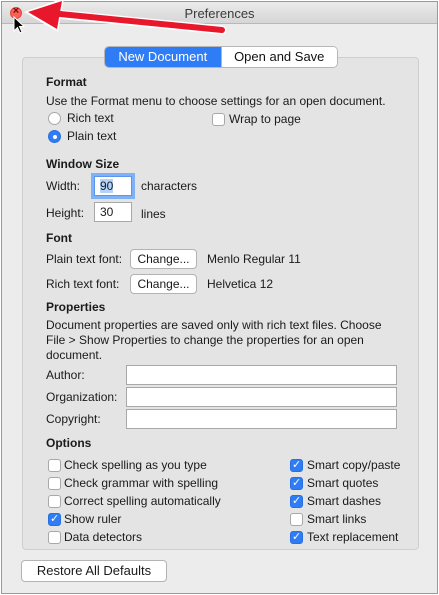  Describe the element at coordinates (169, 186) in the screenshot. I see `width-unit: characters` at that location.